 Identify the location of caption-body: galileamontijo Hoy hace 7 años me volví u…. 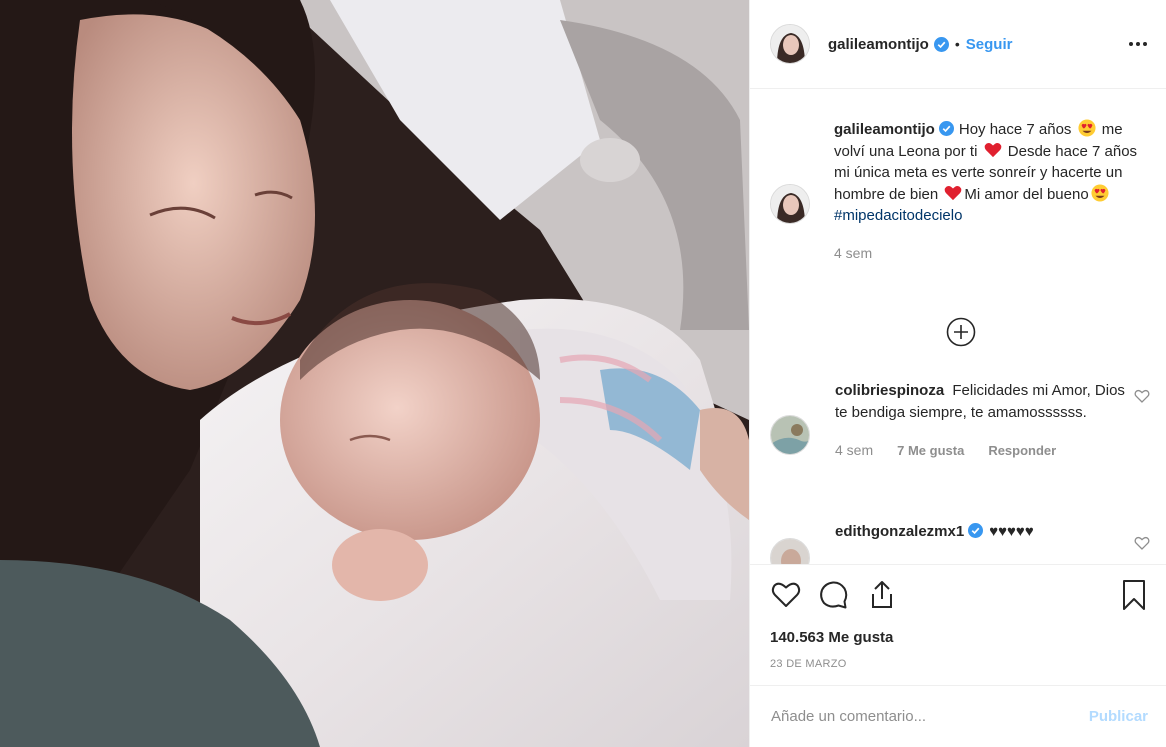
(992, 191).